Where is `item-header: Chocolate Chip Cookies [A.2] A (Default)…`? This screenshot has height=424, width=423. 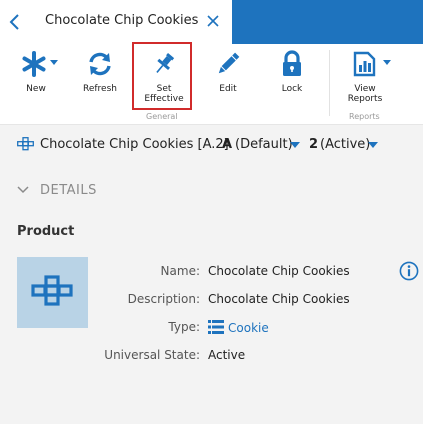
item-header: Chocolate Chip Cookies [A.2] A (Default)… is located at coordinates (211, 145).